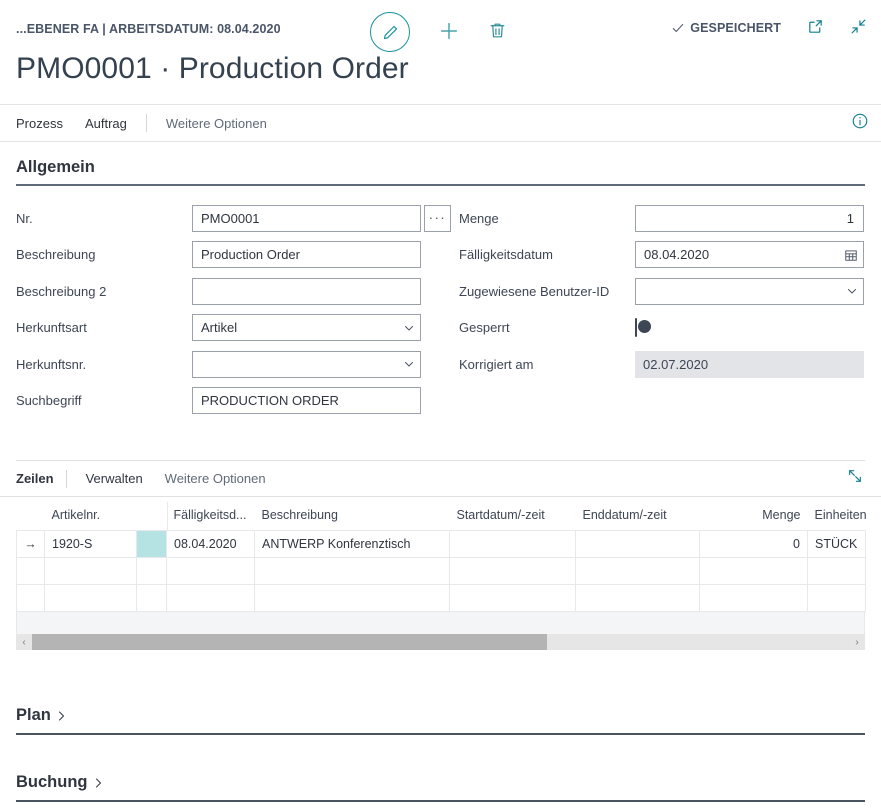 The image size is (881, 809). I want to click on field-gesperrt-control, so click(749, 327).